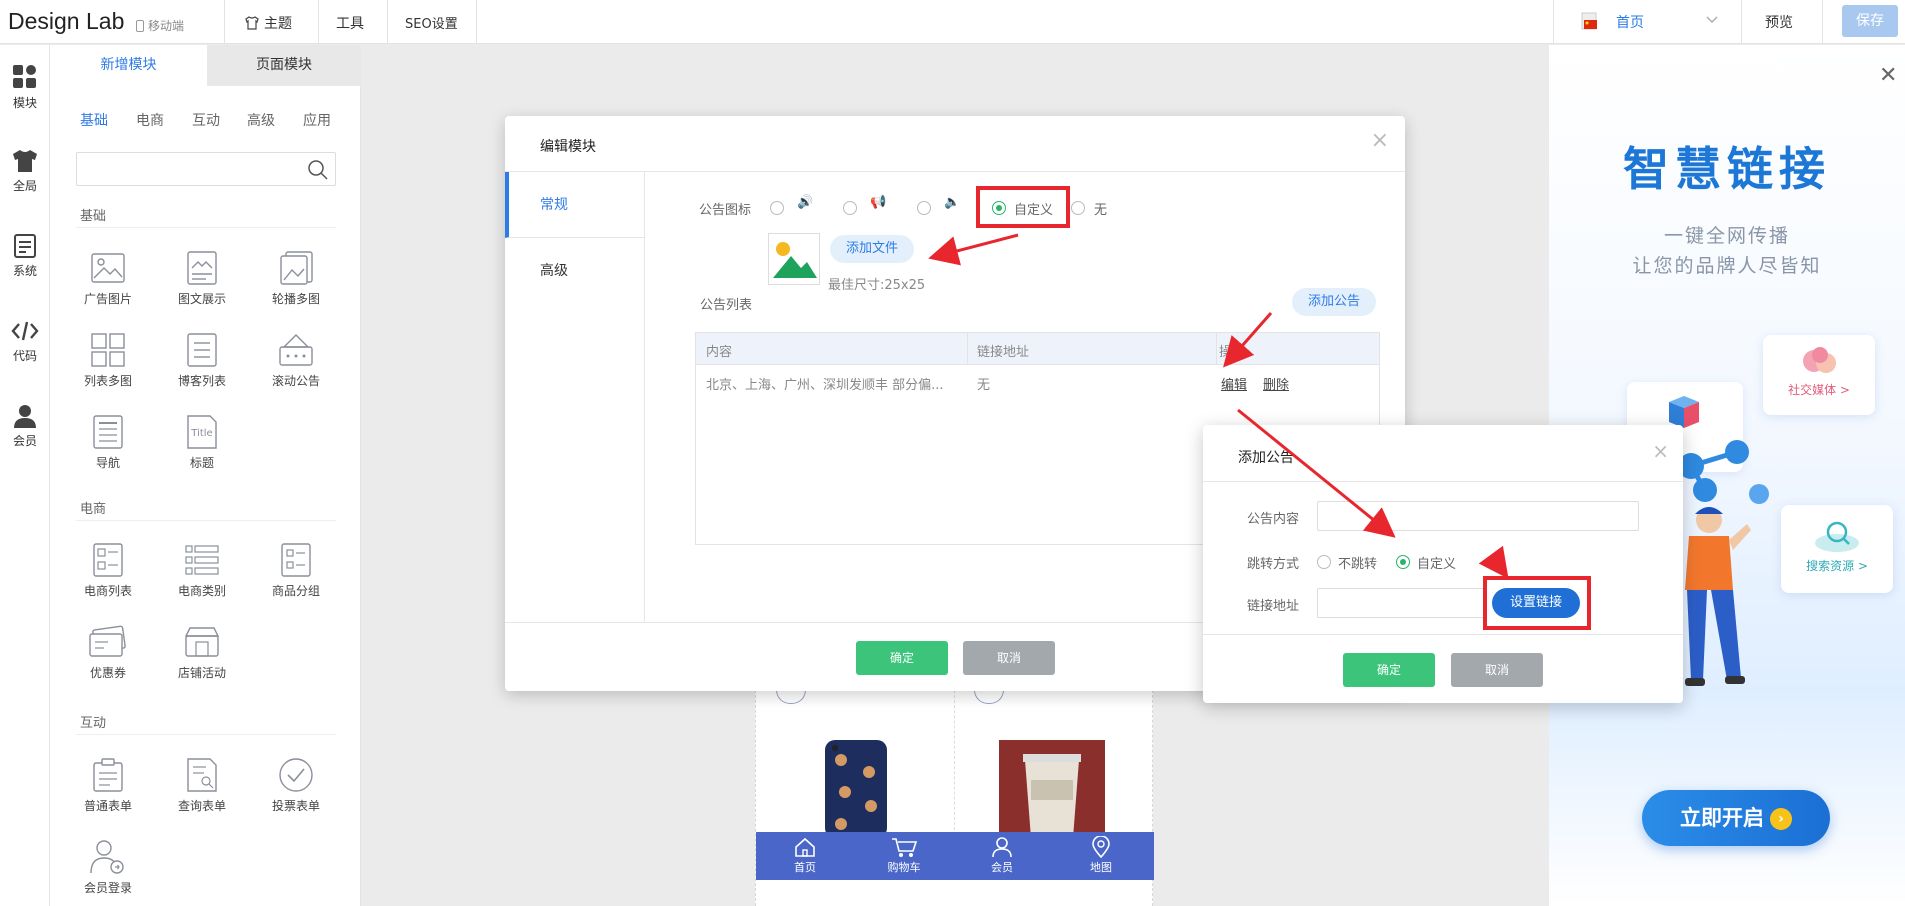  I want to click on module-member-login: 会员登录, so click(108, 867).